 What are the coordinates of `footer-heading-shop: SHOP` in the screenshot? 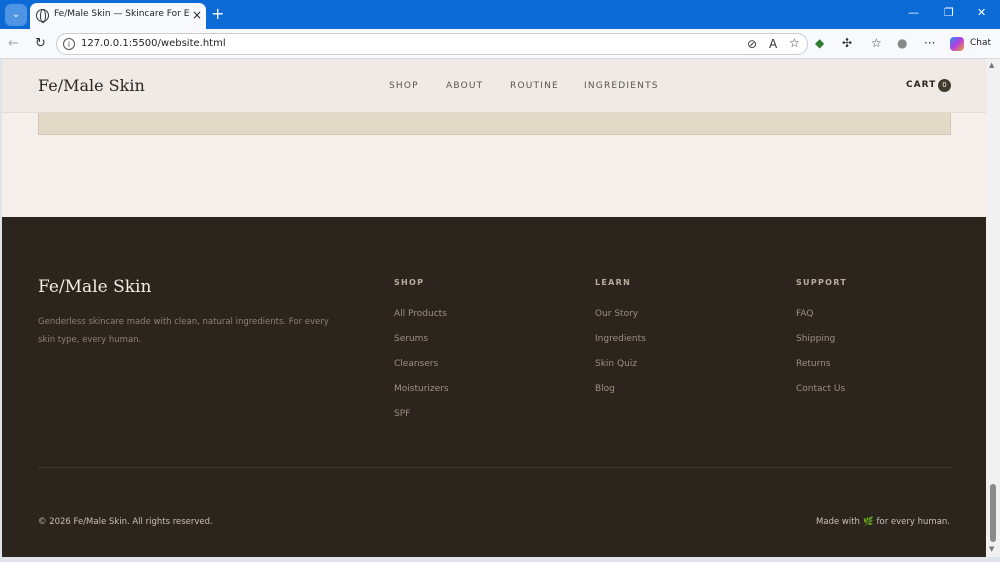 It's located at (409, 282).